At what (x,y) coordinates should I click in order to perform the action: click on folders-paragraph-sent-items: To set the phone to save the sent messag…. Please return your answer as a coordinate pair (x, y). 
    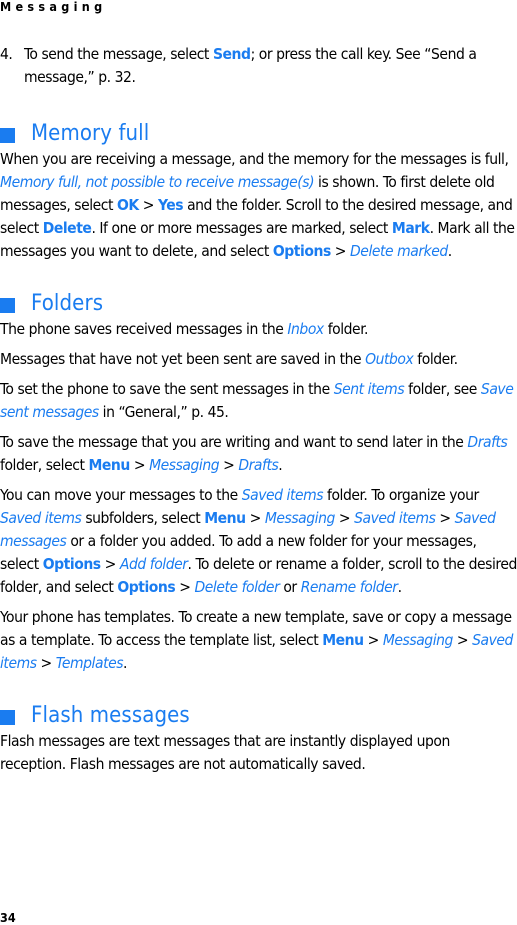
    Looking at the image, I should click on (258, 401).